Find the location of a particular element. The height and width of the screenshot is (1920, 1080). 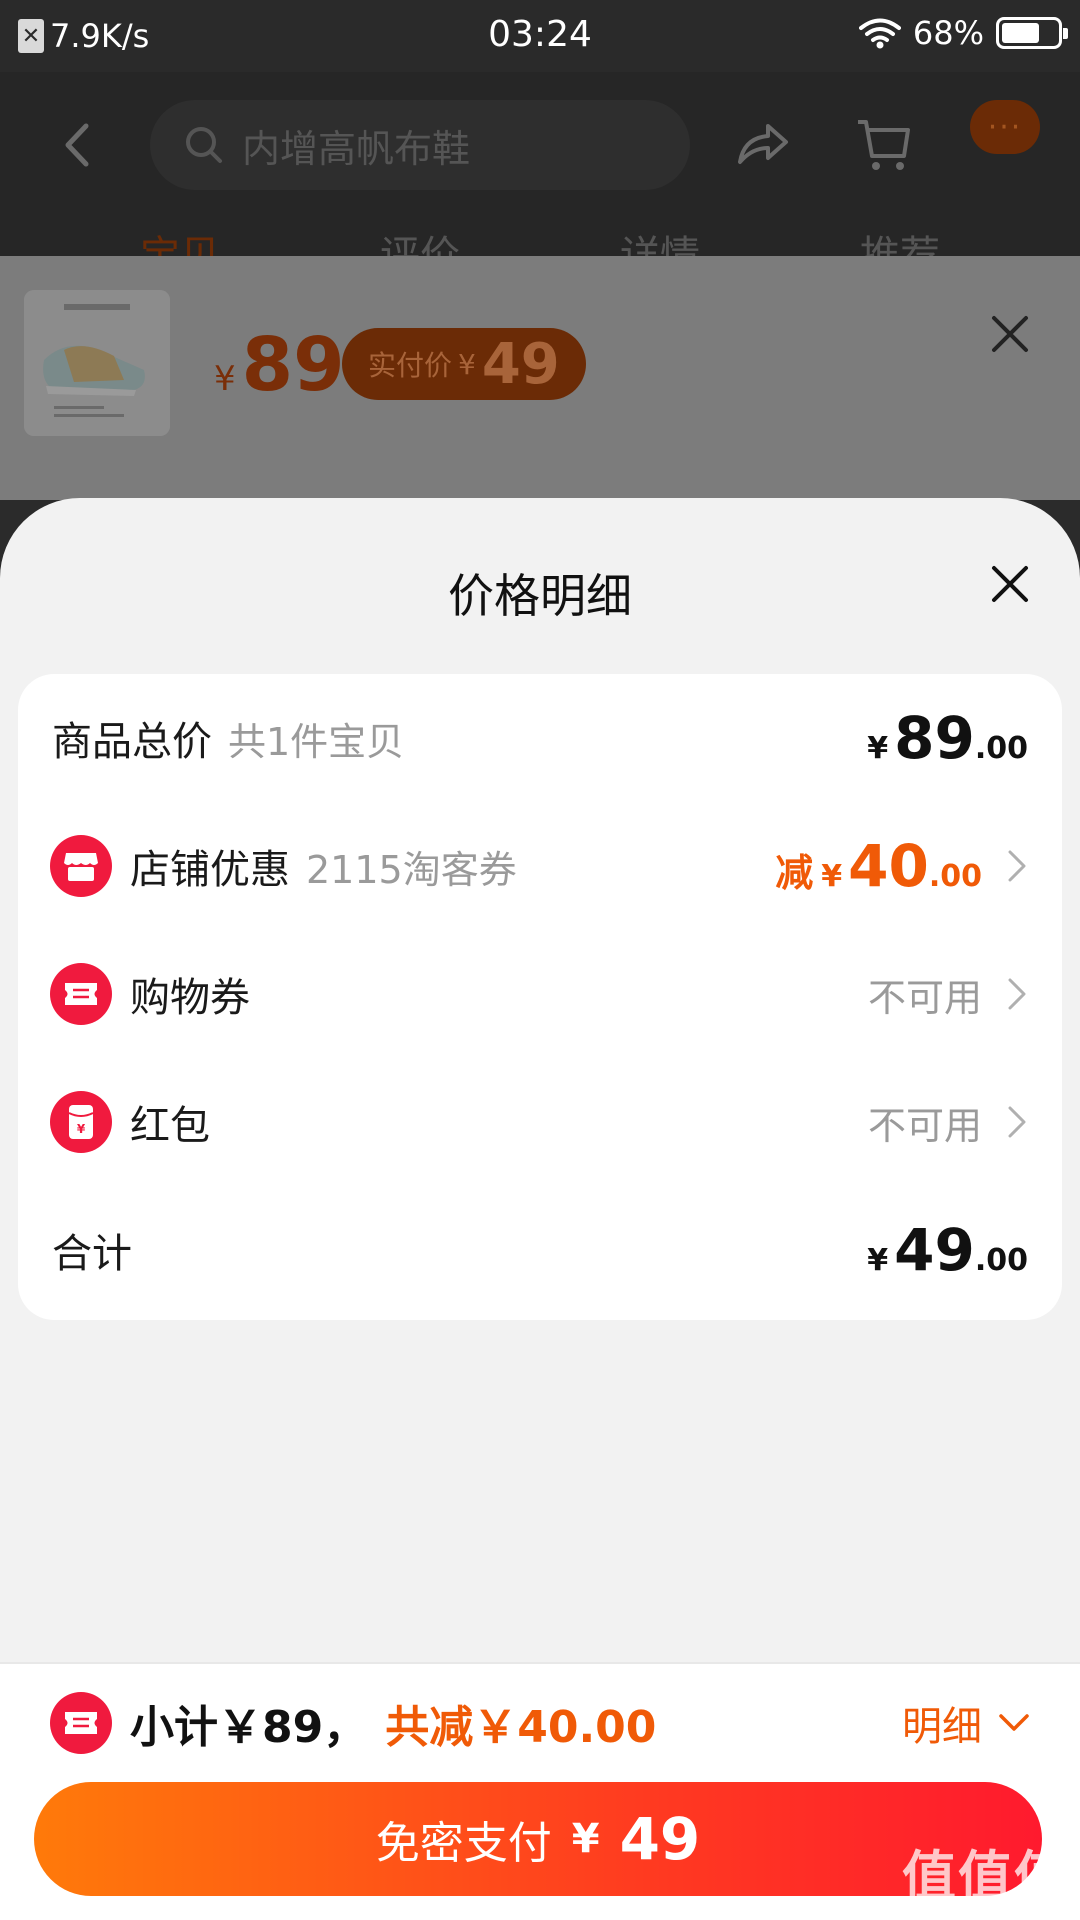

row-red-envelope: ¥ 红包 不可用 is located at coordinates (540, 1122).